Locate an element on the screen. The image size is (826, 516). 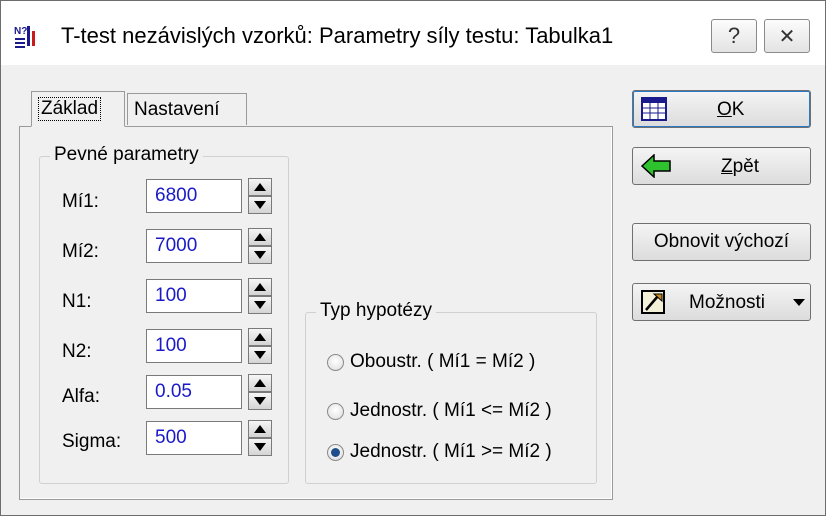
chevron-down-icon is located at coordinates (799, 302).